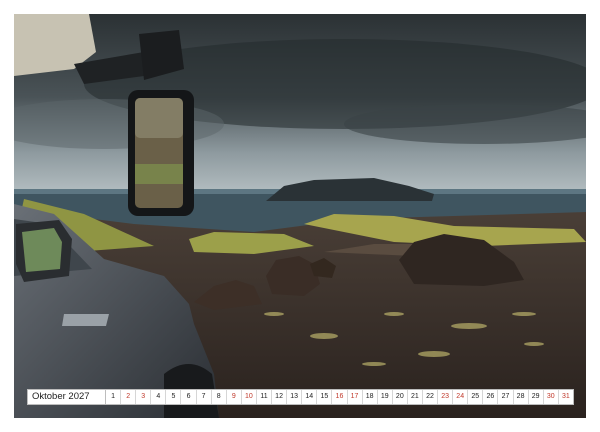 The image size is (600, 432). Describe the element at coordinates (400, 397) in the screenshot. I see `day-cell: 20` at that location.